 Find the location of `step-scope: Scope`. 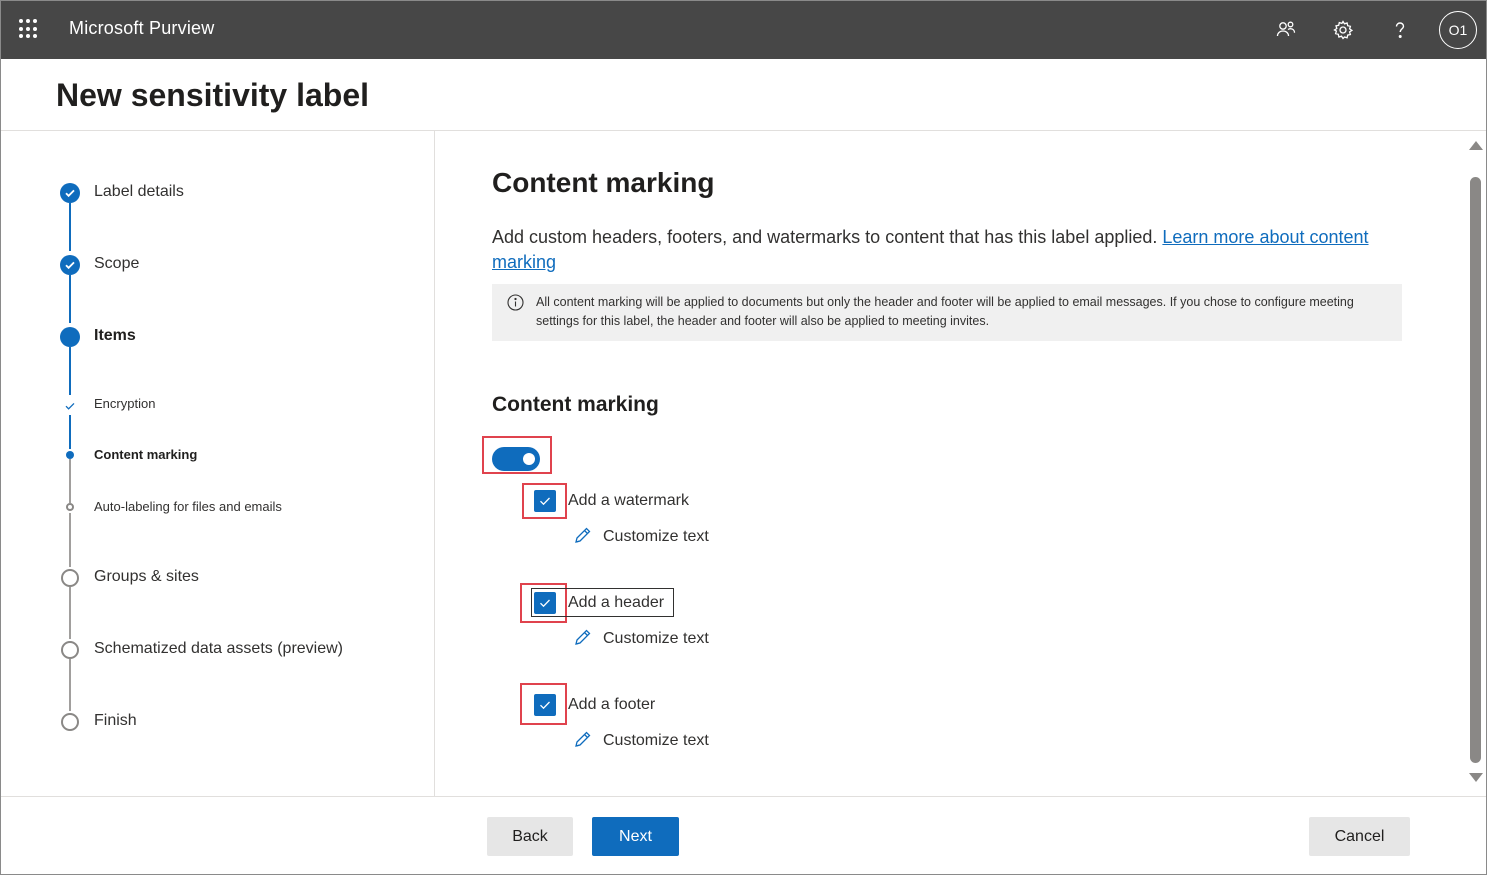

step-scope: Scope is located at coordinates (116, 264).